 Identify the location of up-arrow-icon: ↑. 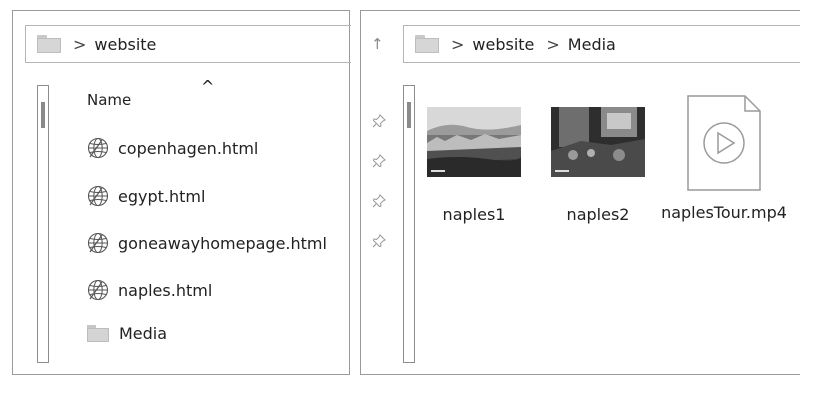
(377, 44).